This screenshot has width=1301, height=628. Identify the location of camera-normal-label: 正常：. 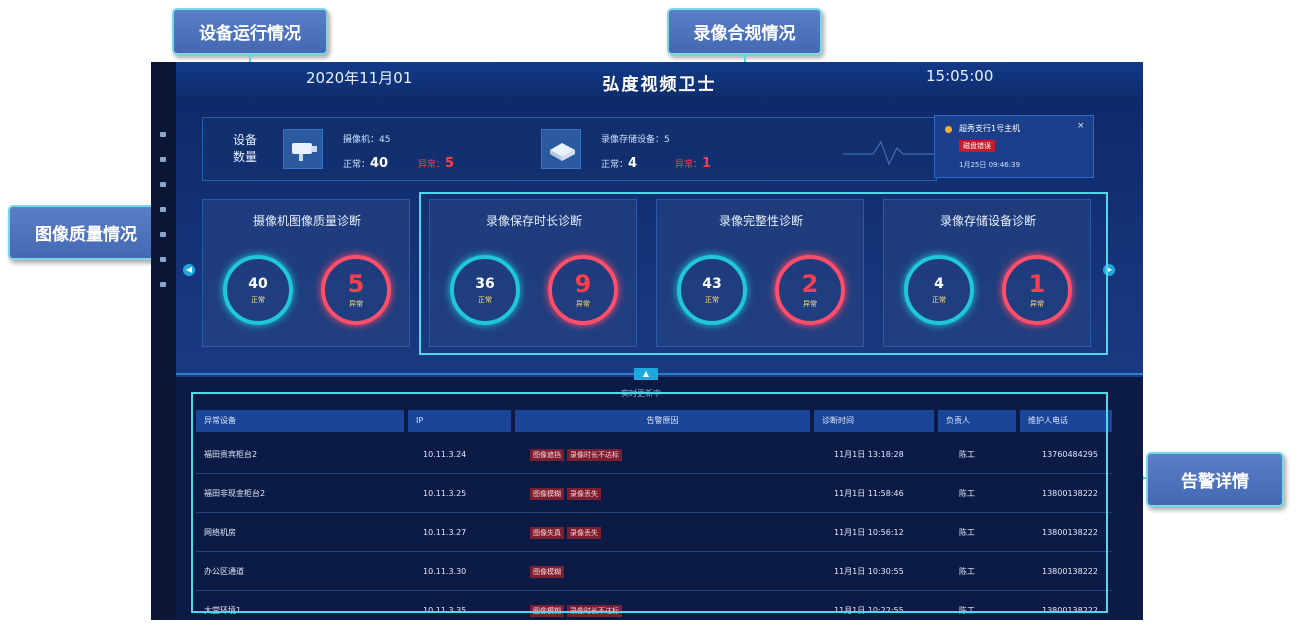
(357, 165).